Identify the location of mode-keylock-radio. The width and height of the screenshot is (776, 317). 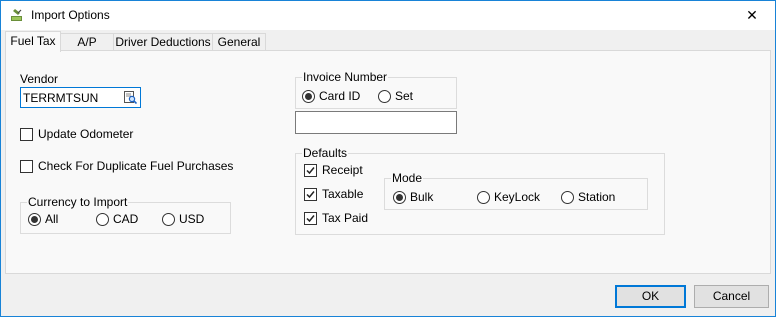
(483, 197).